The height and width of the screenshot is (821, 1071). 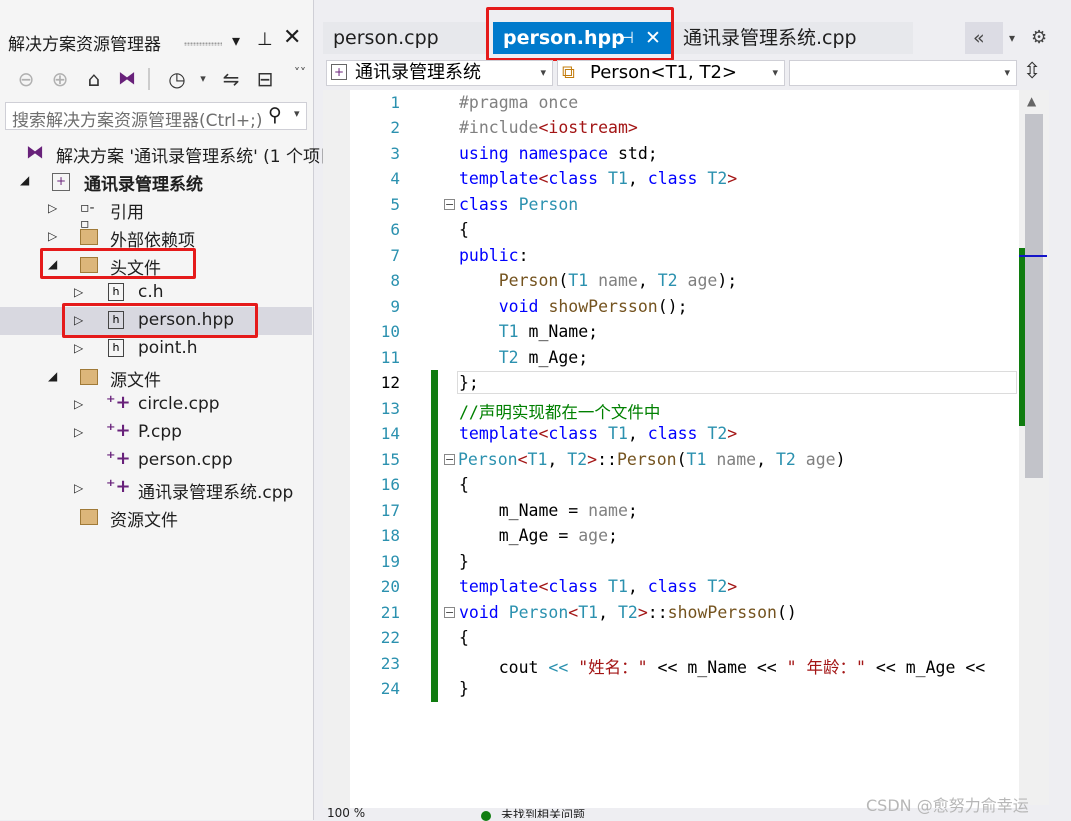 What do you see at coordinates (390, 612) in the screenshot?
I see `line-number: 21` at bounding box center [390, 612].